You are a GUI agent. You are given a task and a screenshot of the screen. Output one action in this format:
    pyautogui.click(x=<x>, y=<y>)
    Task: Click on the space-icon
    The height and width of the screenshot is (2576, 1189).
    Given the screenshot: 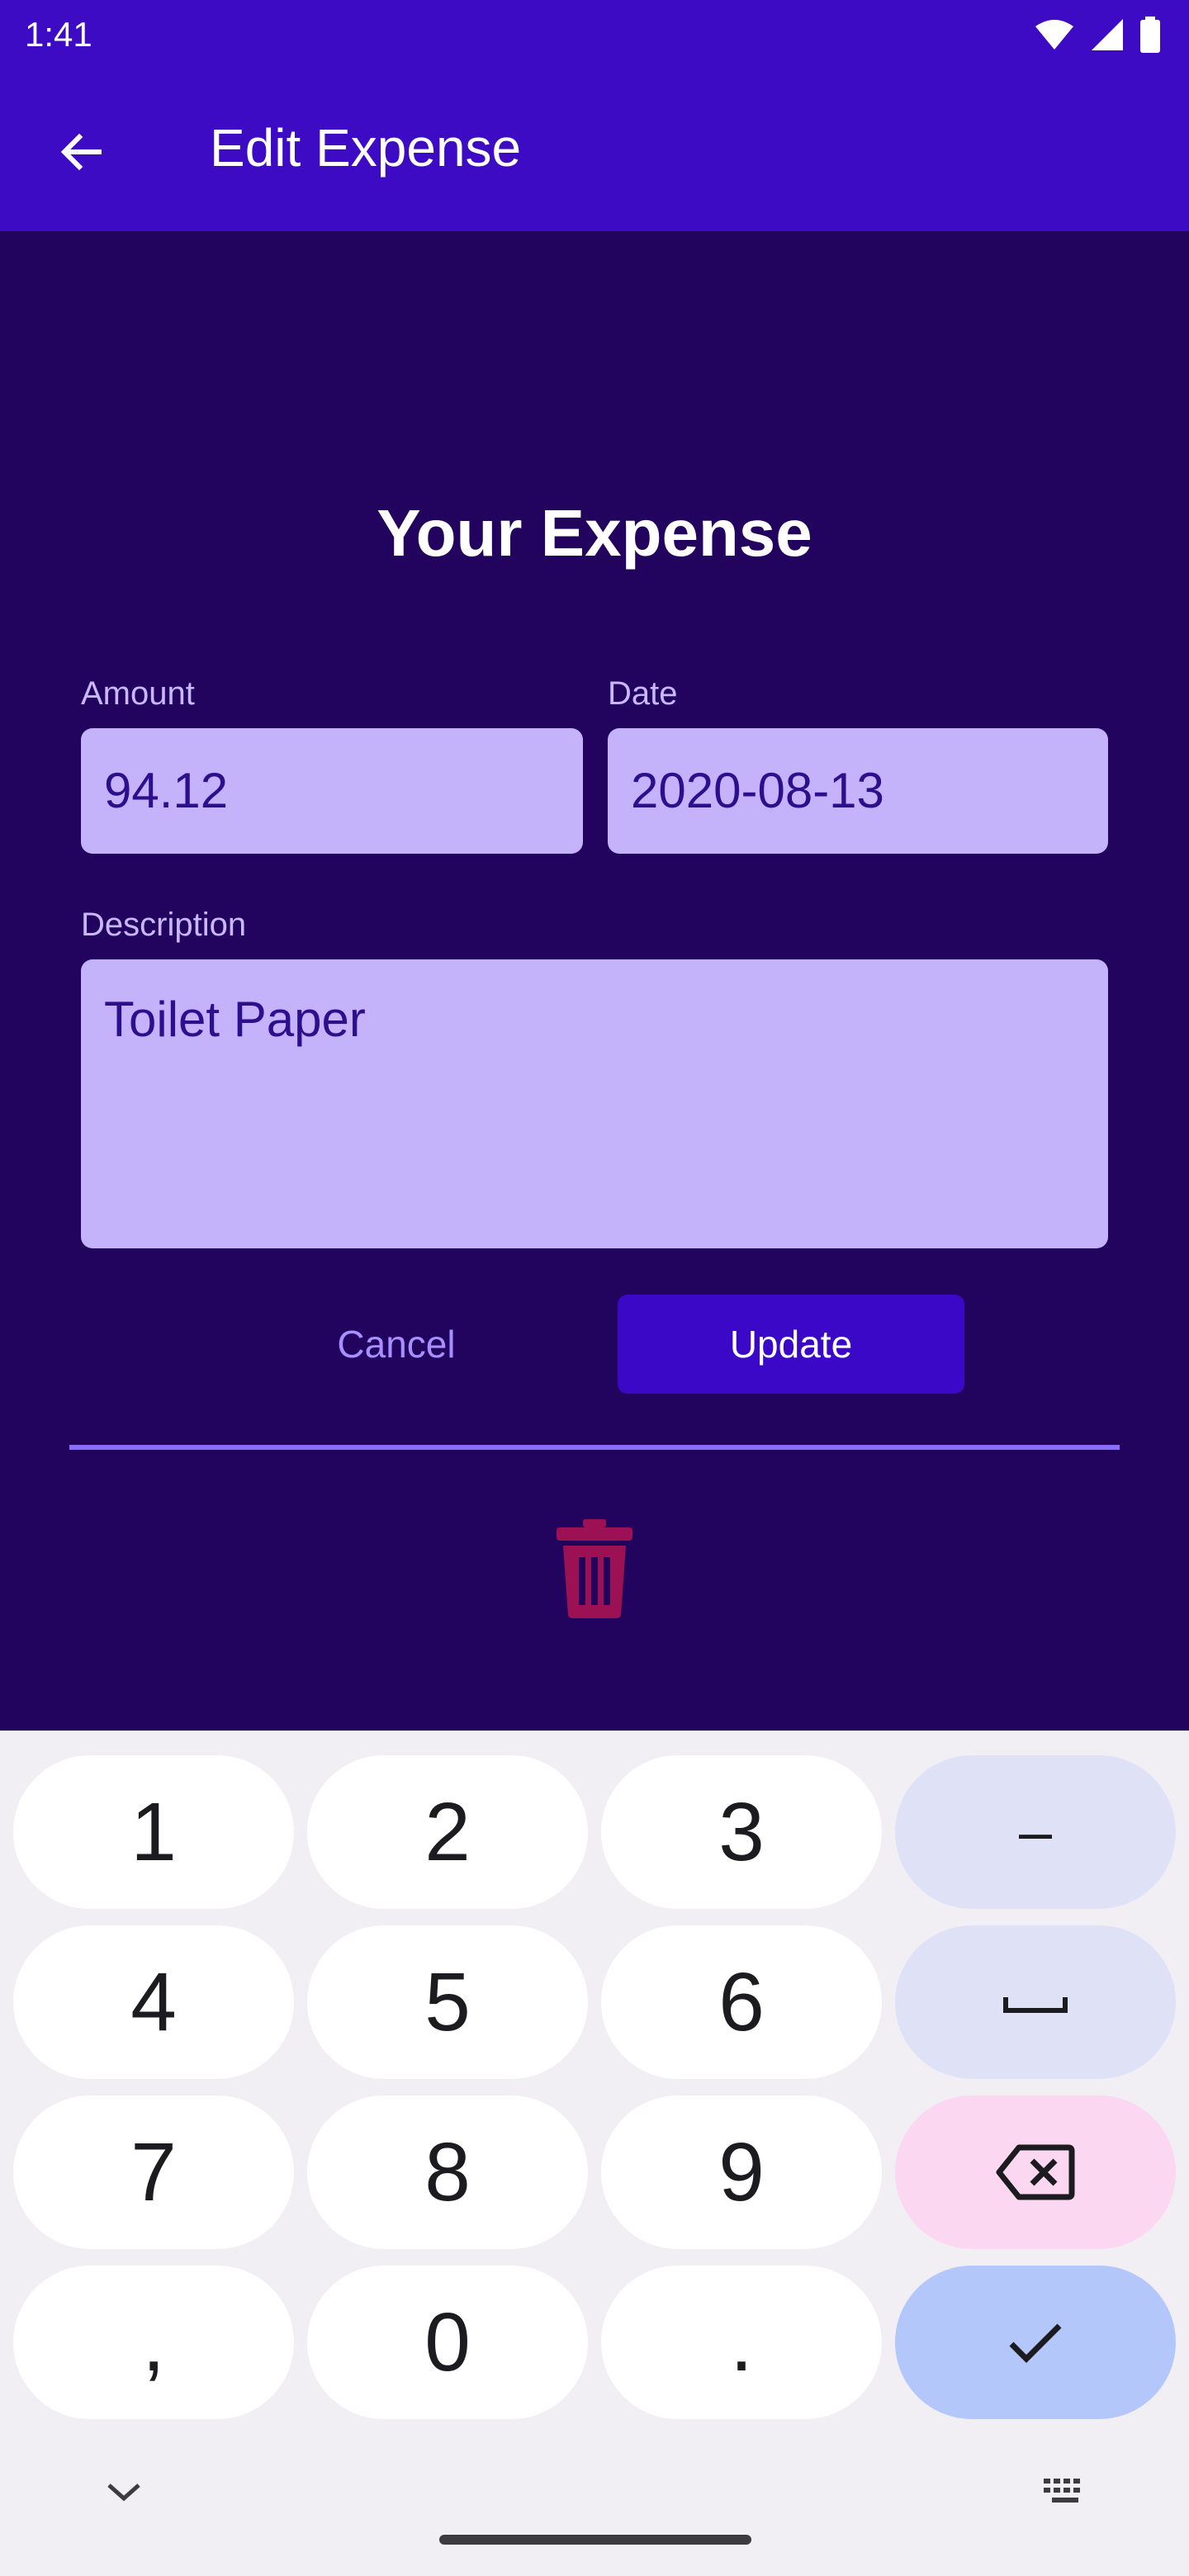 What is the action you would take?
    pyautogui.click(x=1035, y=2005)
    